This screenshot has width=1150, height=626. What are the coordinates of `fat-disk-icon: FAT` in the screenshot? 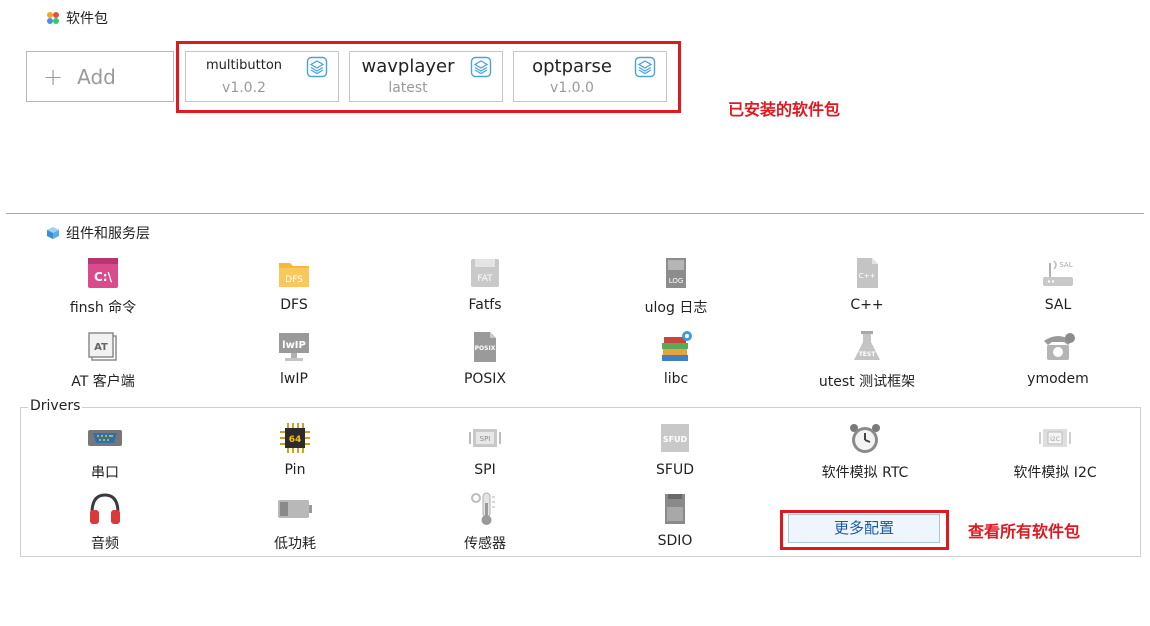 It's located at (485, 273).